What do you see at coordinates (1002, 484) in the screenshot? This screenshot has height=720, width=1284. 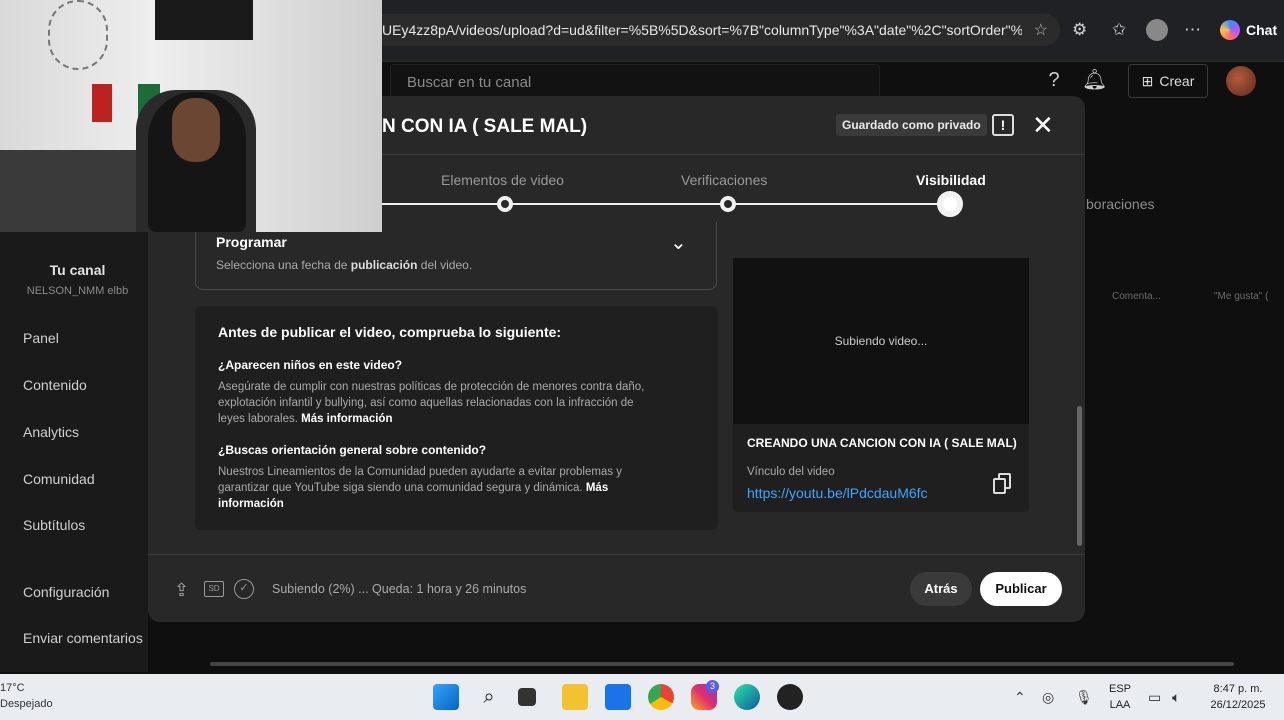 I see `copy-icon` at bounding box center [1002, 484].